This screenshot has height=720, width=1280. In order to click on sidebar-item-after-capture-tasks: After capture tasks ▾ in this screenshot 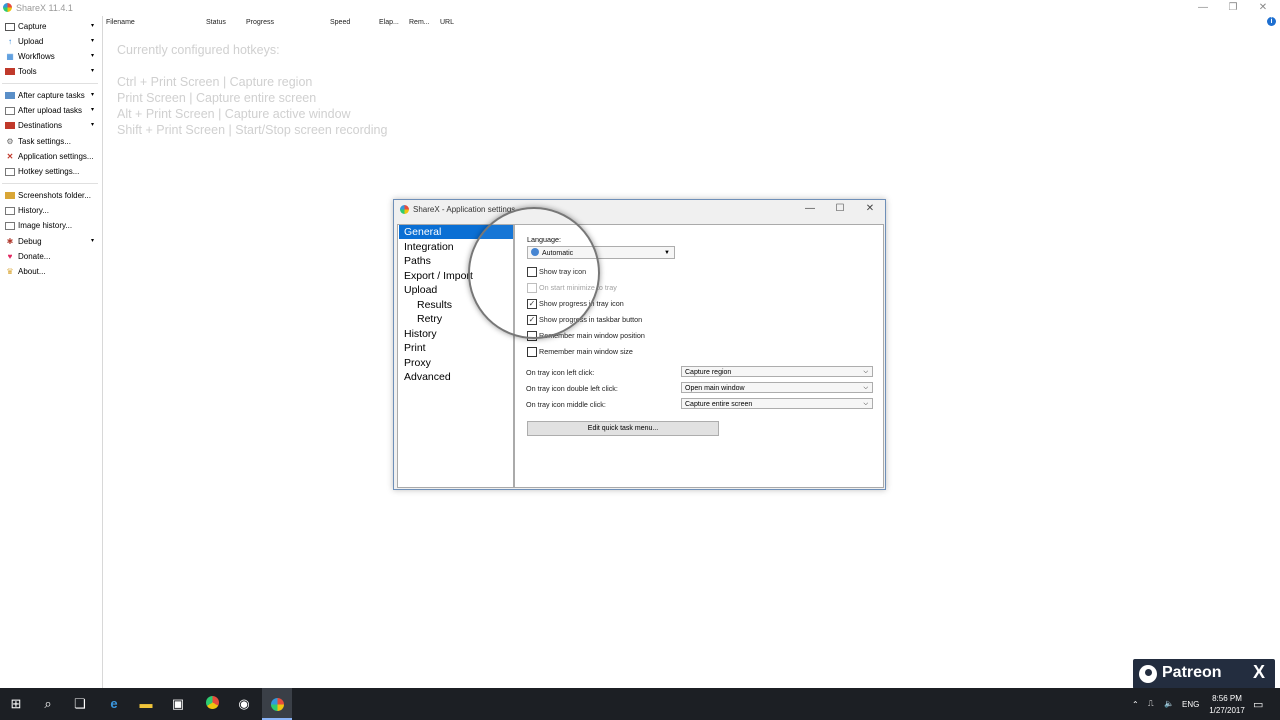, I will do `click(50, 95)`.